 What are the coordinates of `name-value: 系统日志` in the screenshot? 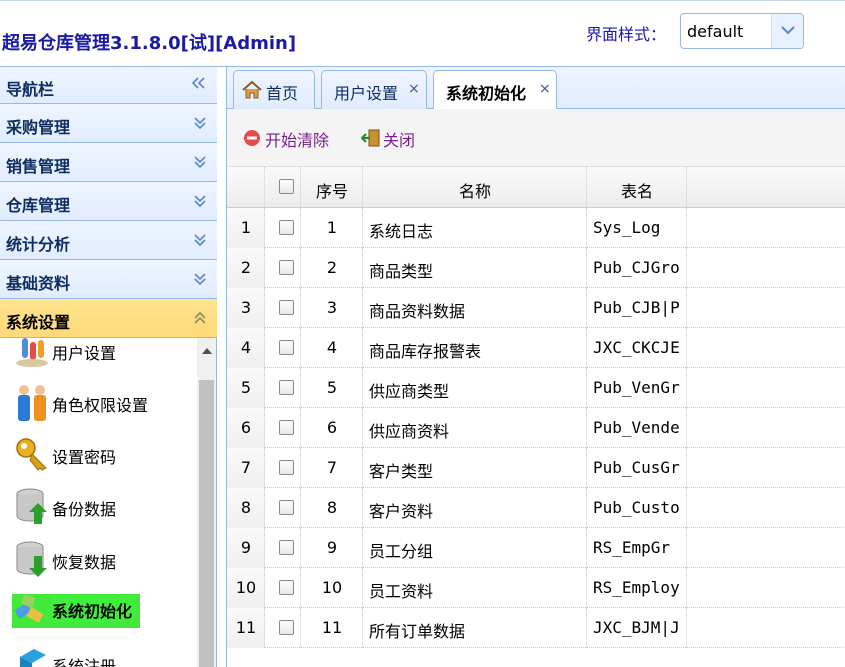 It's located at (401, 231).